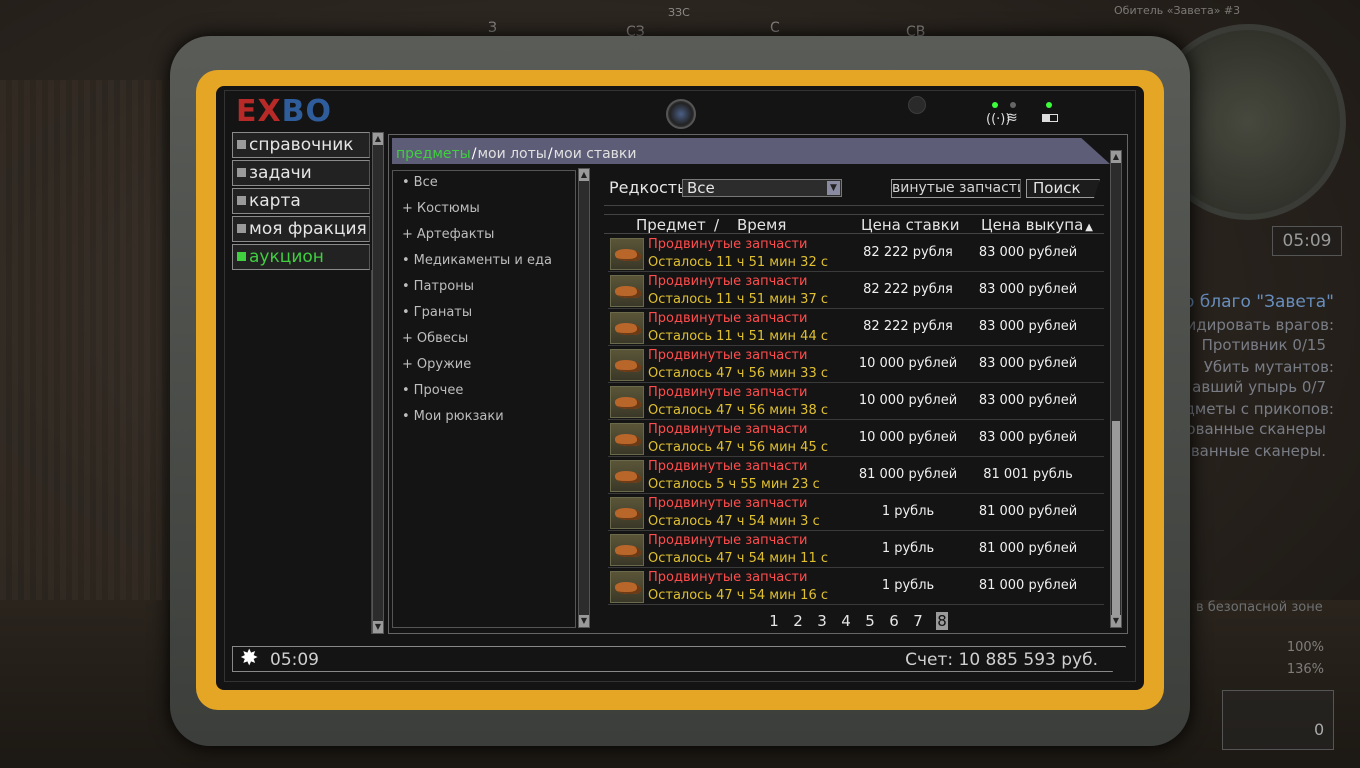 The width and height of the screenshot is (1360, 768). Describe the element at coordinates (1028, 474) in the screenshot. I see `buyout-price: 81 001 рубль` at that location.